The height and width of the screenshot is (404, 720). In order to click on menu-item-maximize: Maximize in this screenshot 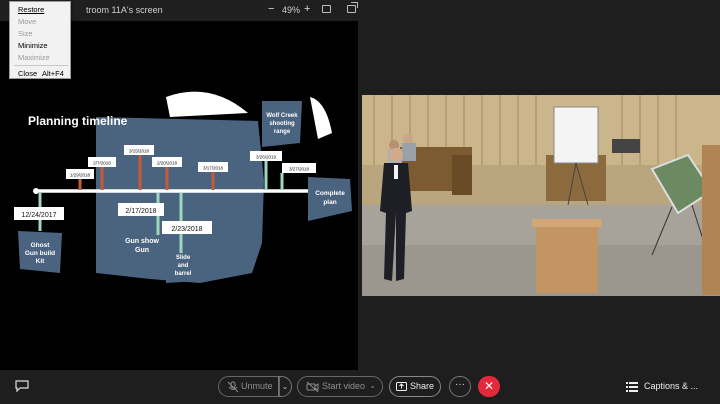, I will do `click(34, 57)`.